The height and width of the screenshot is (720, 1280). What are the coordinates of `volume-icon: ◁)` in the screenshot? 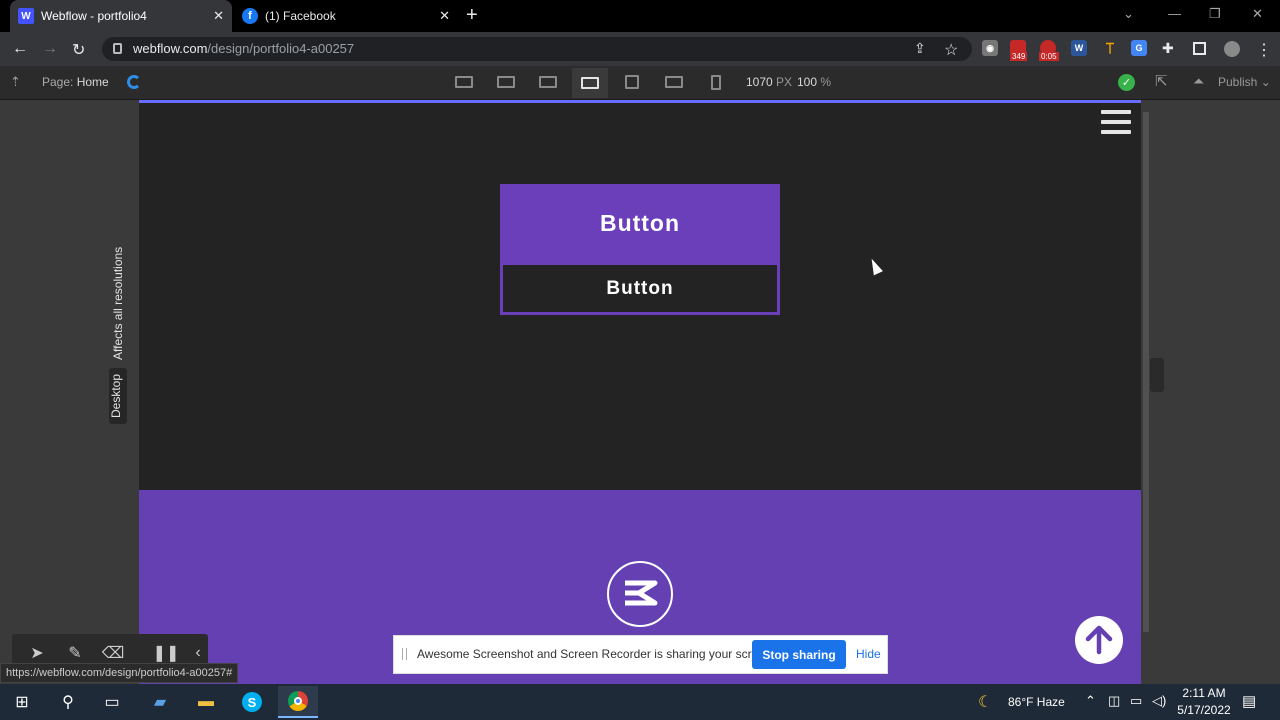 It's located at (1159, 701).